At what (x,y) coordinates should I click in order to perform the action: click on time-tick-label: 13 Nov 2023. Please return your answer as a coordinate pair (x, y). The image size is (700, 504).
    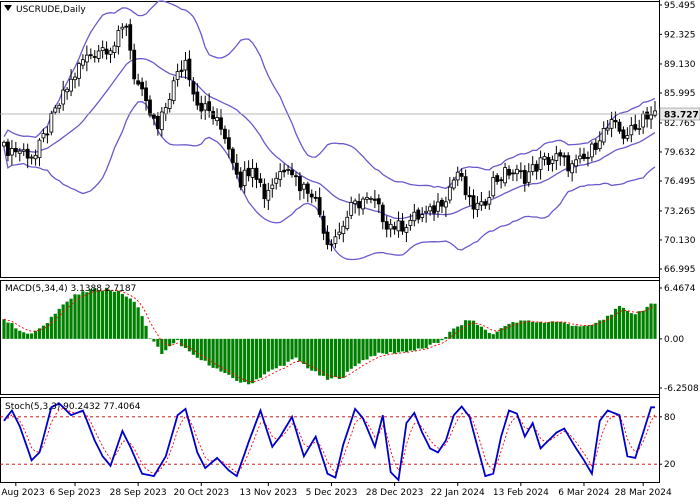
    Looking at the image, I should click on (269, 493).